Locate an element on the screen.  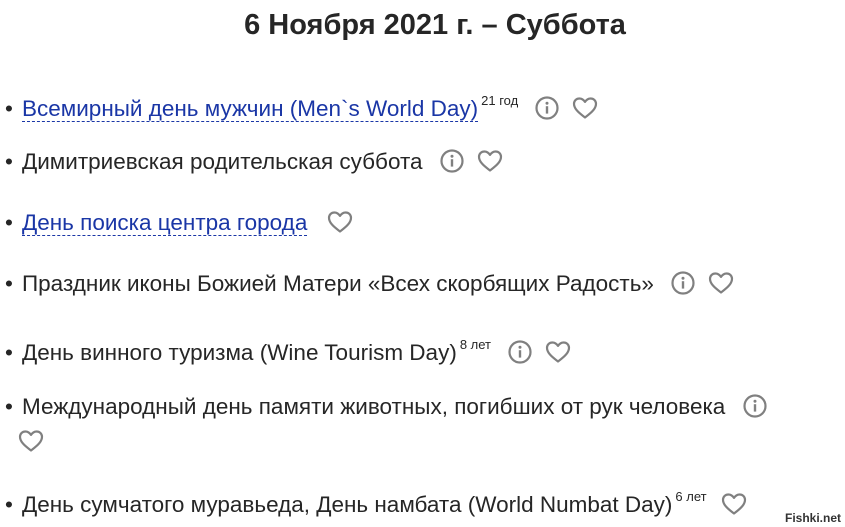
list-item: • Димитриевская родительская суббота is located at coordinates (420, 164).